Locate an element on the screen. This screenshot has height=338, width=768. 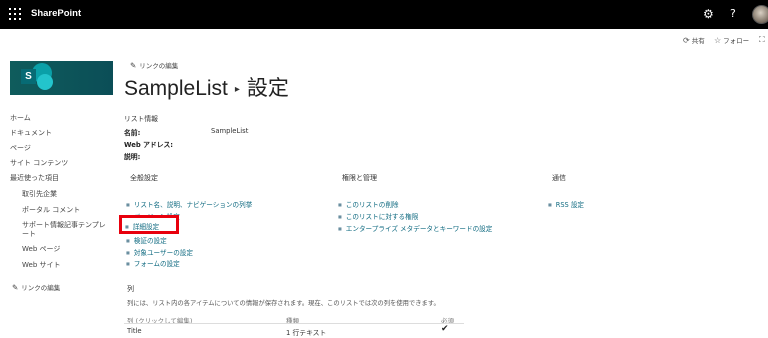
name-label: 名前: is located at coordinates (132, 133).